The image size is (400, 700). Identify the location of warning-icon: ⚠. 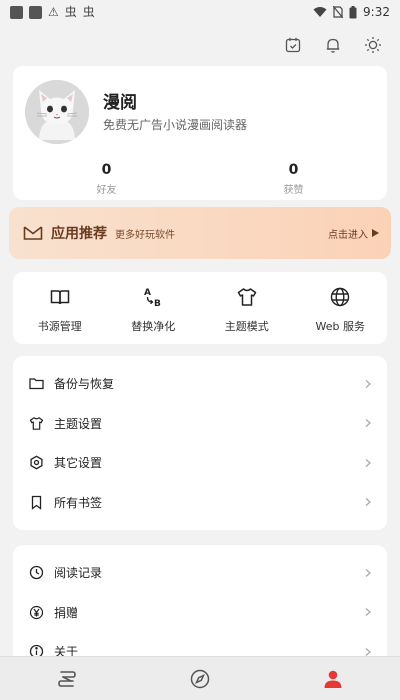
(53, 12).